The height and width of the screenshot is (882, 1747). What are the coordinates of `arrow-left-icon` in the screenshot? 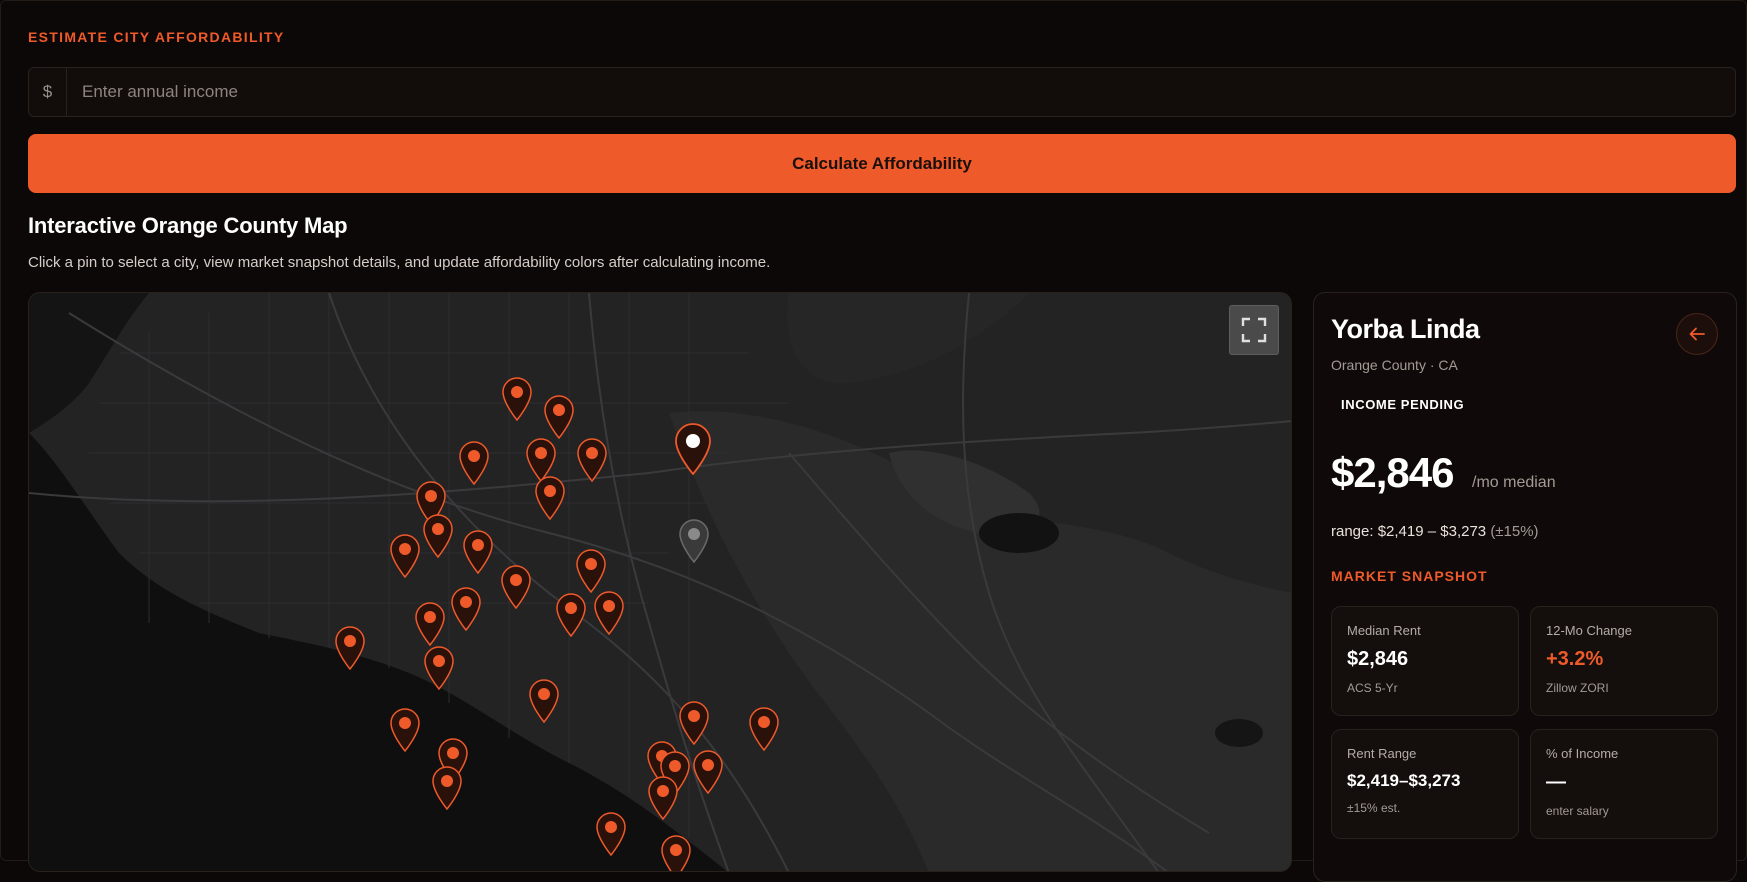 It's located at (1697, 334).